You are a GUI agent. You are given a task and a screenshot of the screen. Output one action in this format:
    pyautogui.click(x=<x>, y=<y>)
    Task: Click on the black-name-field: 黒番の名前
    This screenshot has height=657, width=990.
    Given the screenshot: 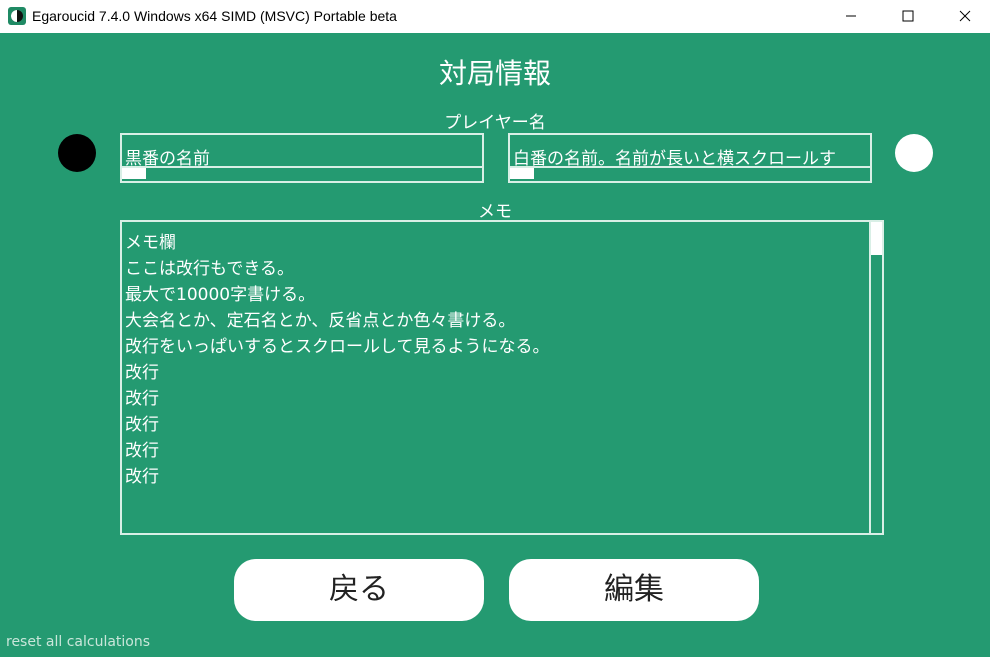 What is the action you would take?
    pyautogui.click(x=302, y=158)
    